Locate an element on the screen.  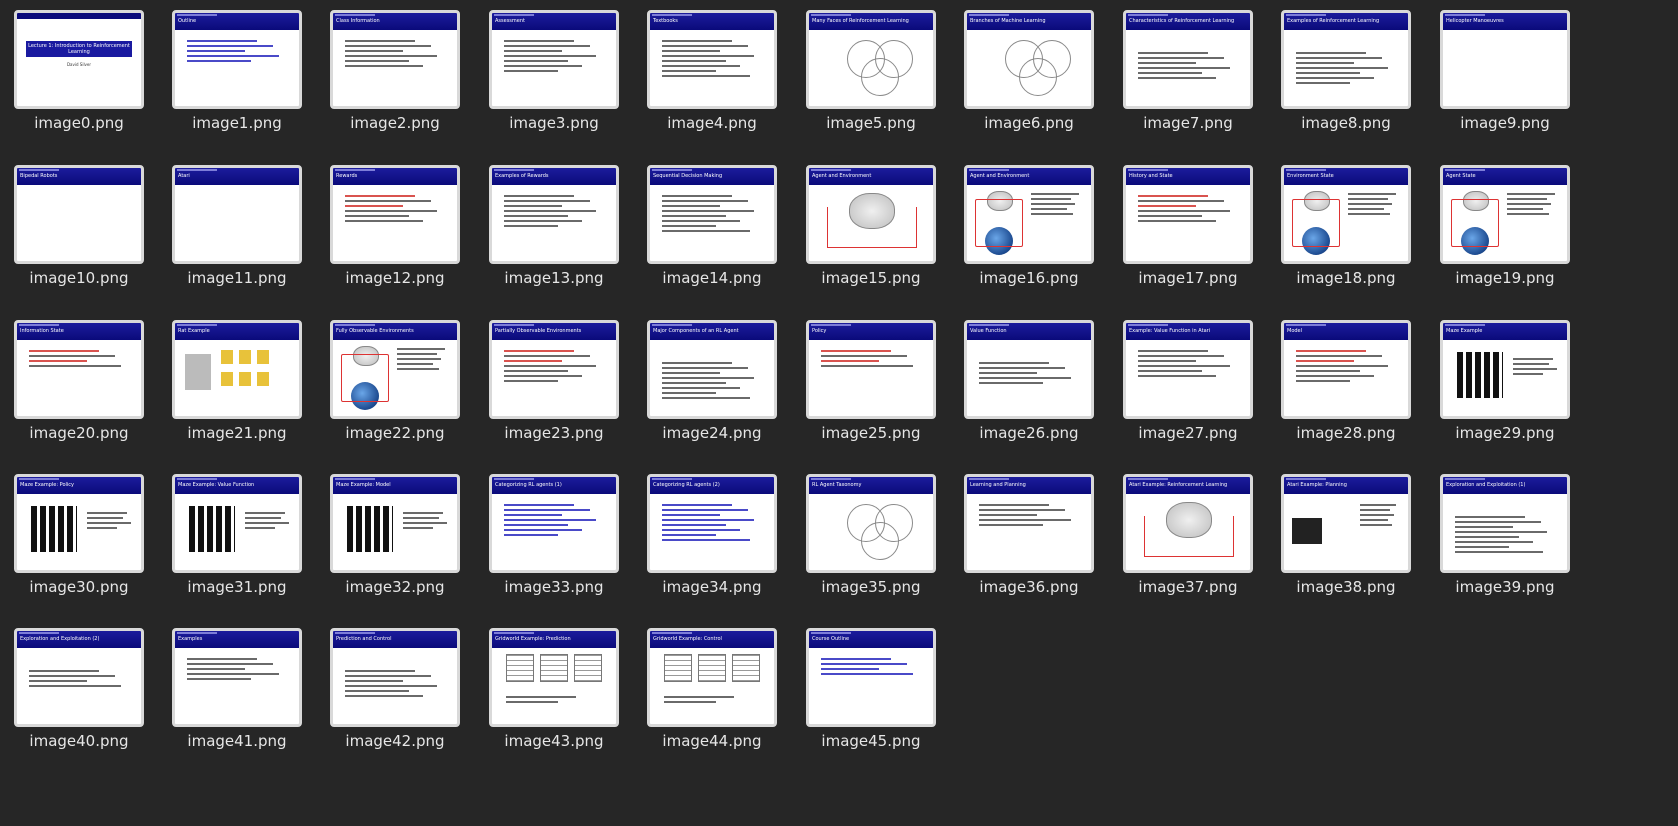
slide-thumbnail: Sequential Decision Making is located at coordinates (712, 214).